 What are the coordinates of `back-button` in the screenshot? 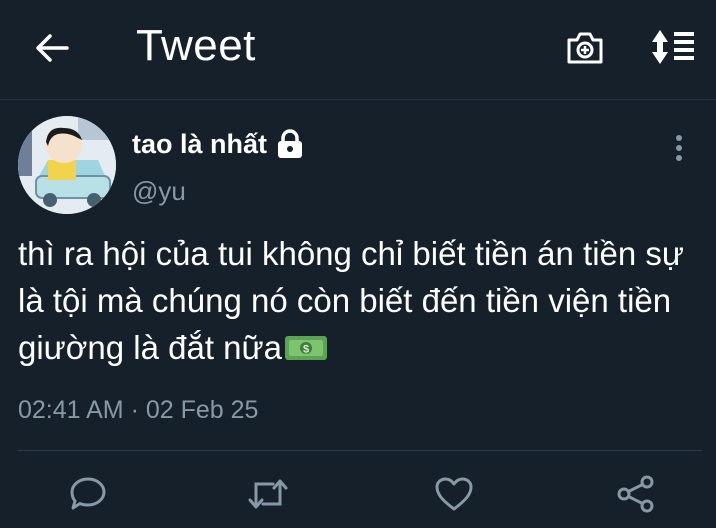 It's located at (52, 48).